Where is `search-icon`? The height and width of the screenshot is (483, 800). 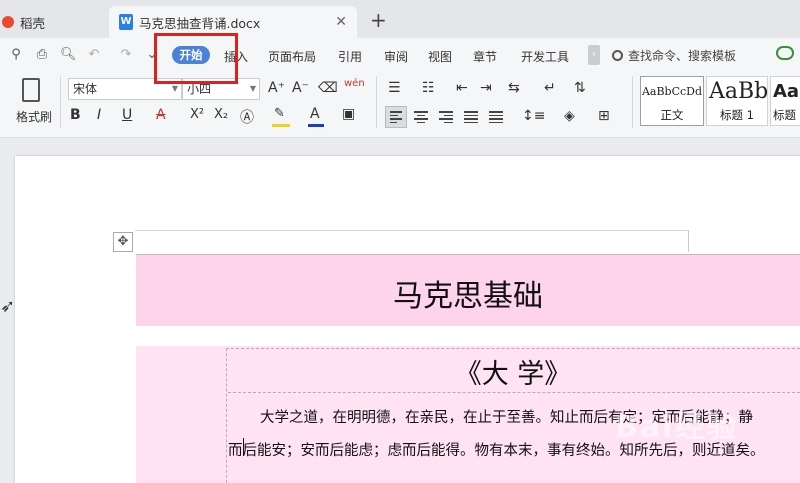
search-icon is located at coordinates (617, 55).